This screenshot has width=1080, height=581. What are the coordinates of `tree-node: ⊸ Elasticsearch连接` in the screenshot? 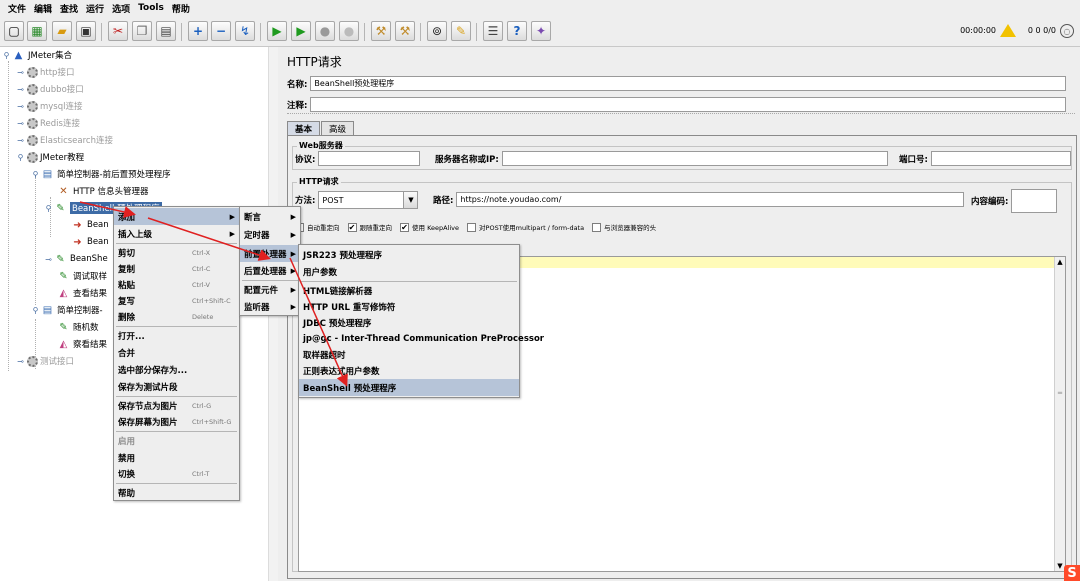 It's located at (64, 140).